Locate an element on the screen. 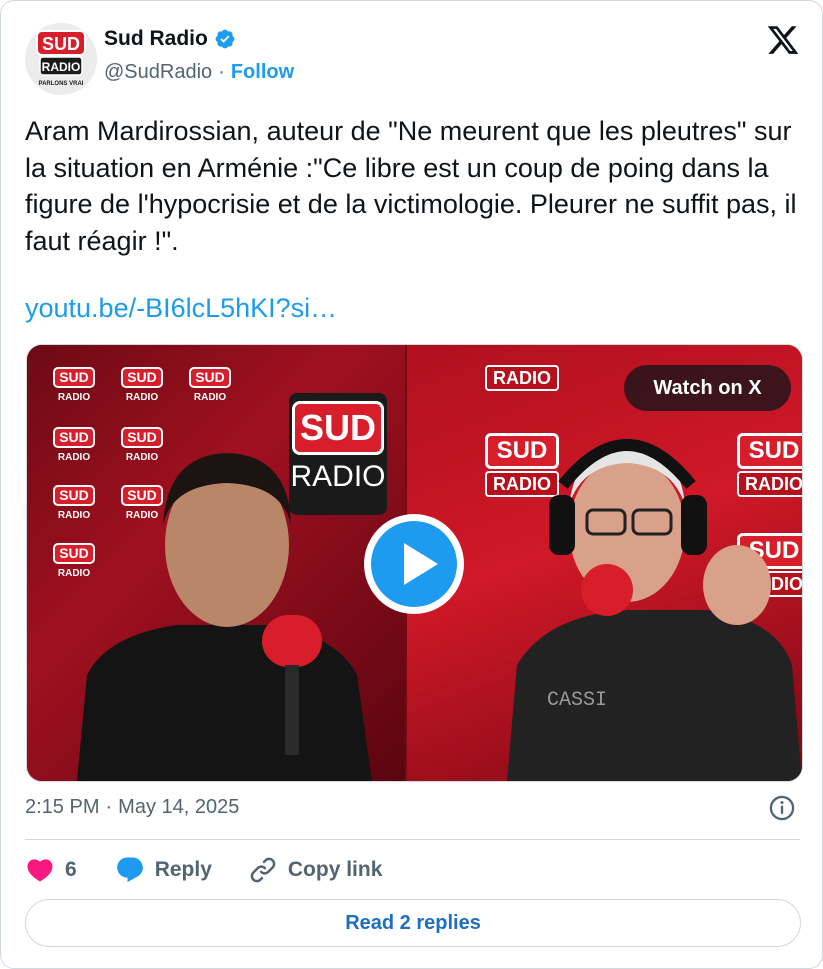 Image resolution: width=823 pixels, height=969 pixels. reply-button: Reply is located at coordinates (163, 870).